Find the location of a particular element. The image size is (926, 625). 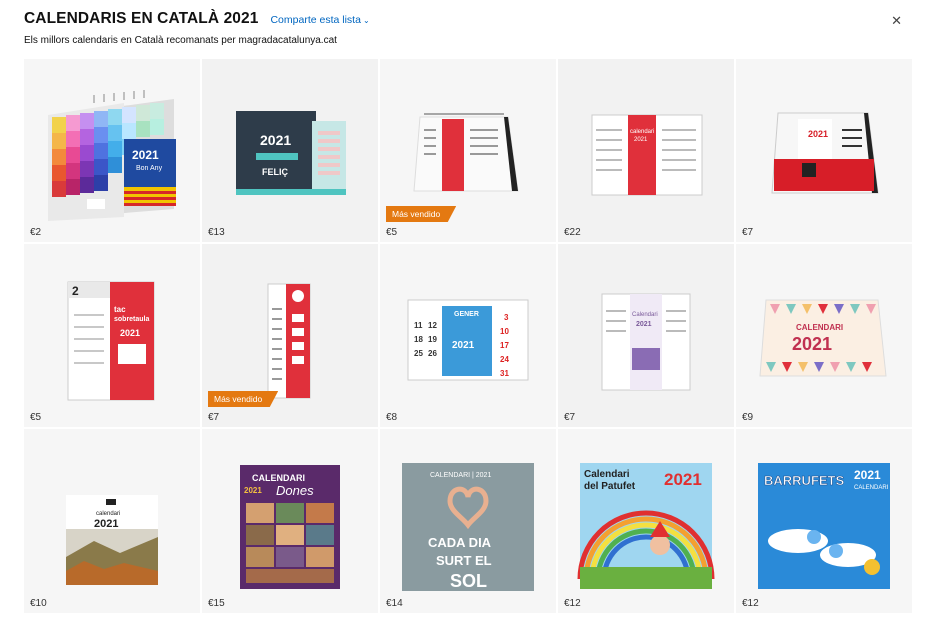

product-tile: 2021 Bon Any €2 is located at coordinates (112, 150).